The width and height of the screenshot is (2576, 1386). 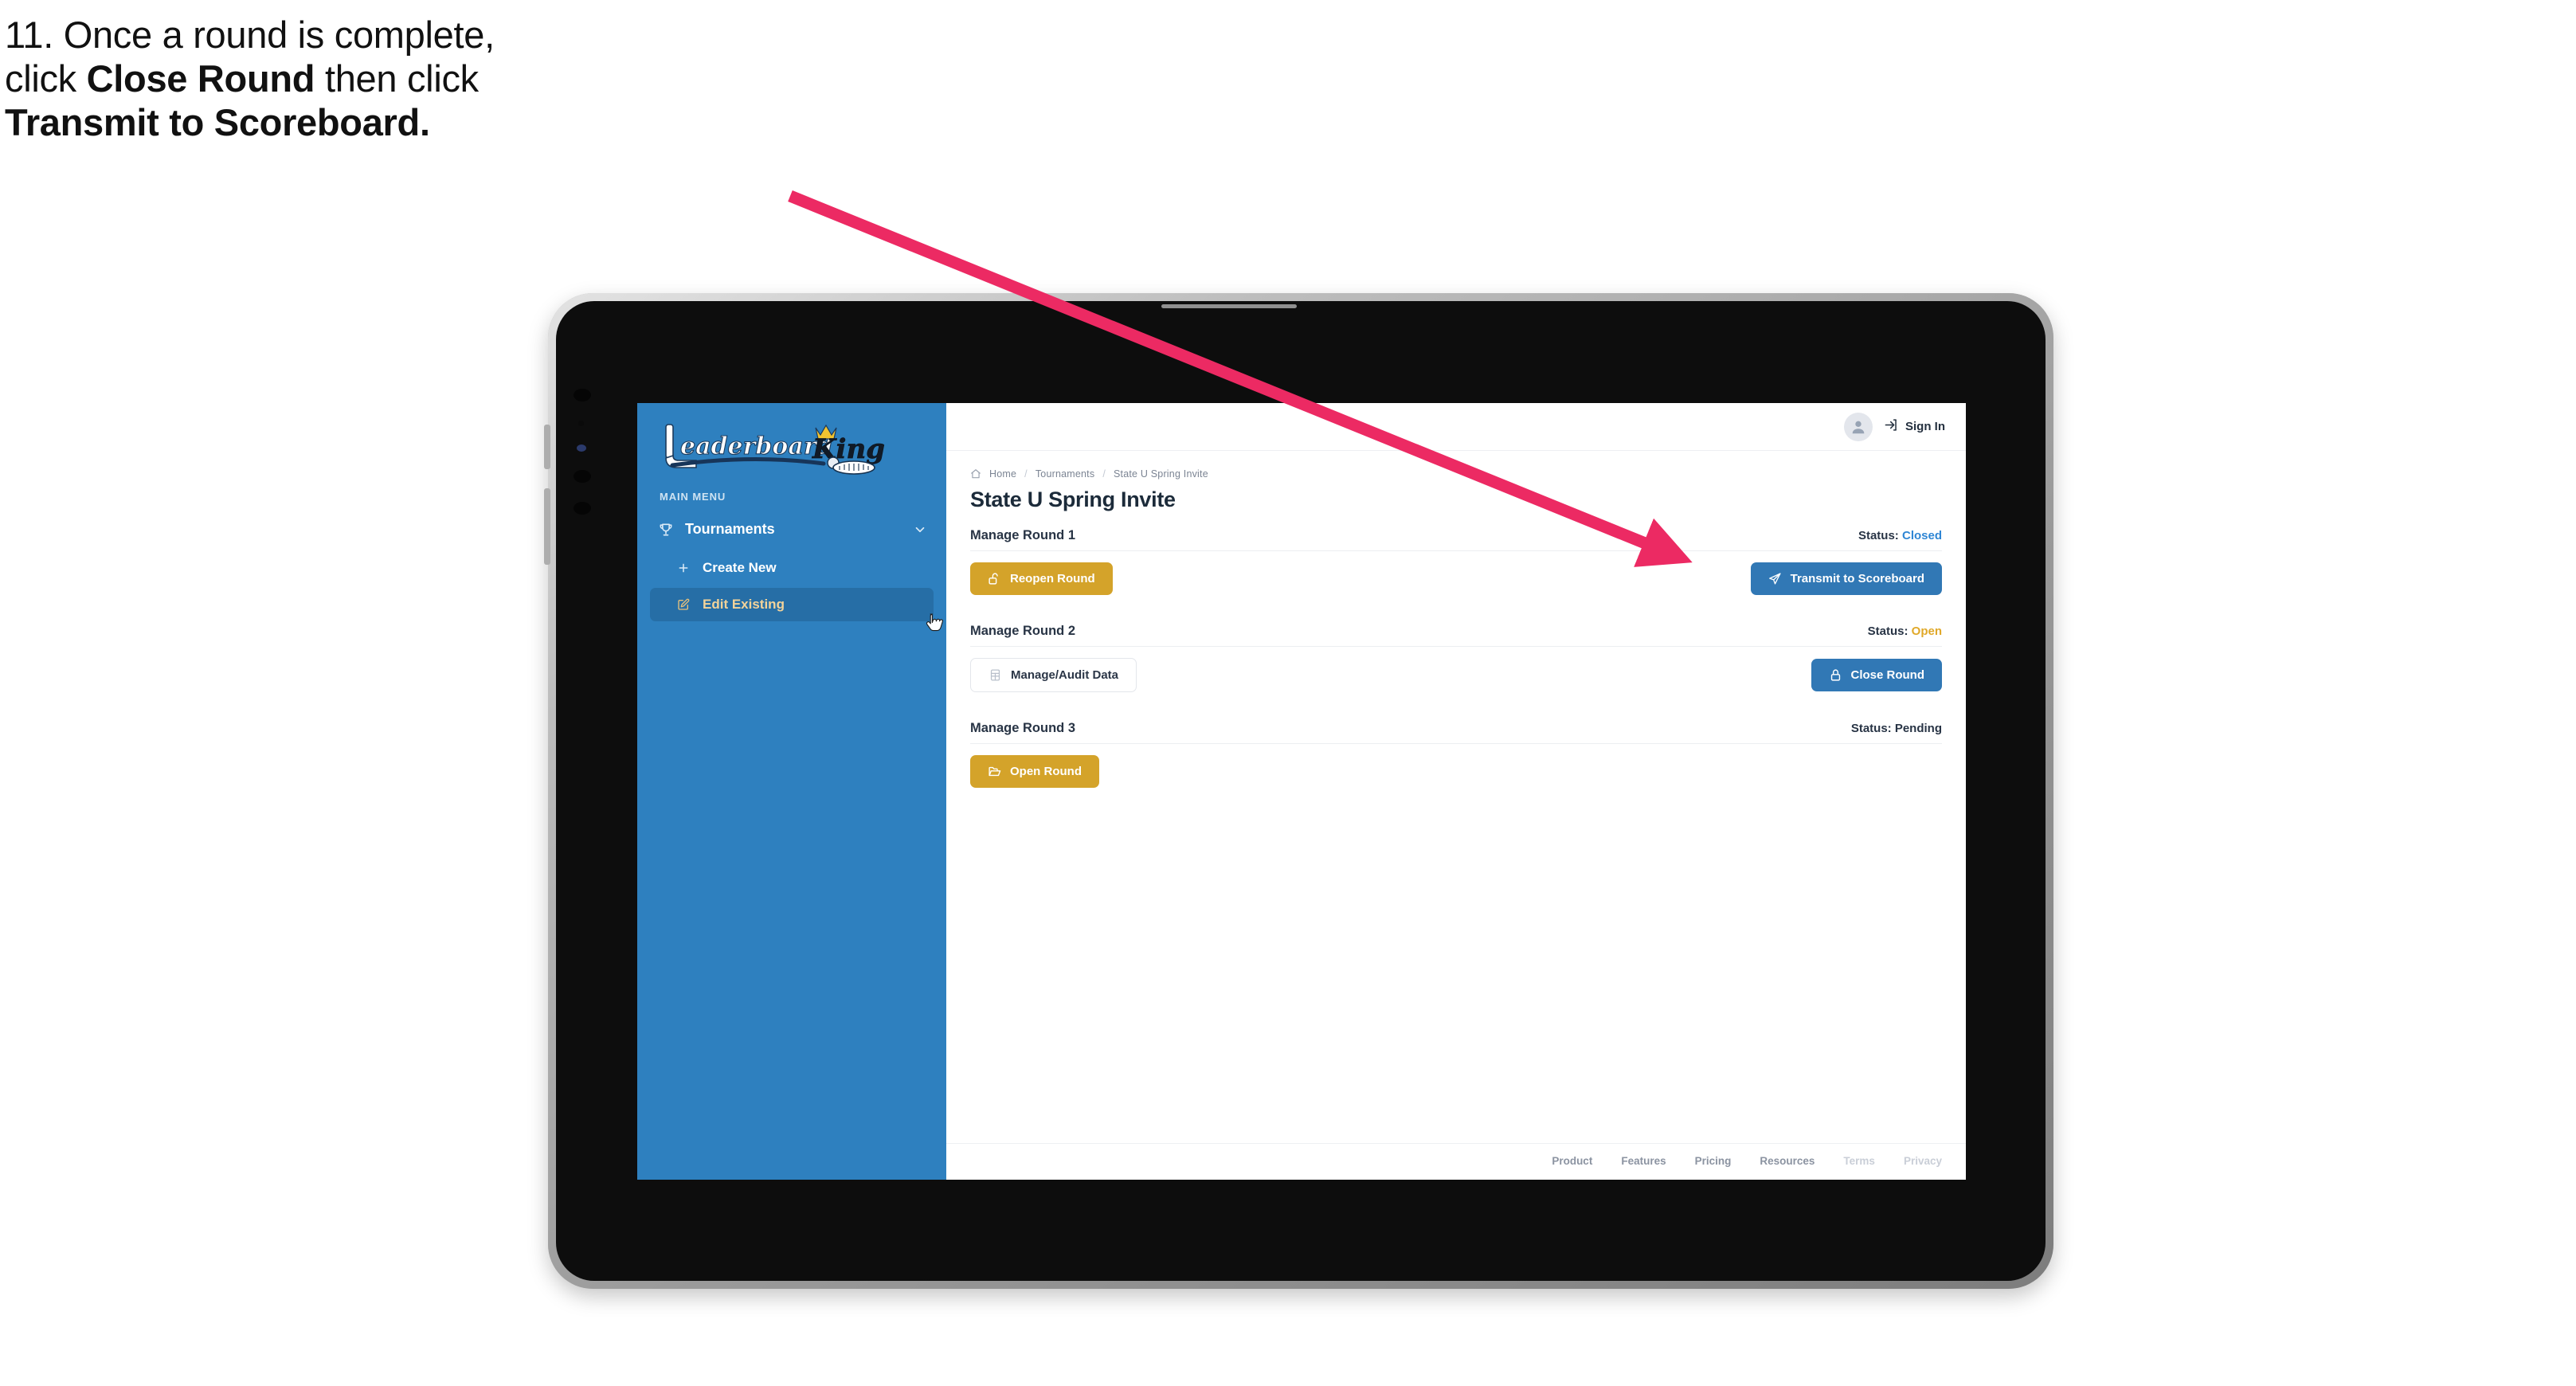 What do you see at coordinates (1713, 1161) in the screenshot?
I see `footer-link-pricing: Pricing` at bounding box center [1713, 1161].